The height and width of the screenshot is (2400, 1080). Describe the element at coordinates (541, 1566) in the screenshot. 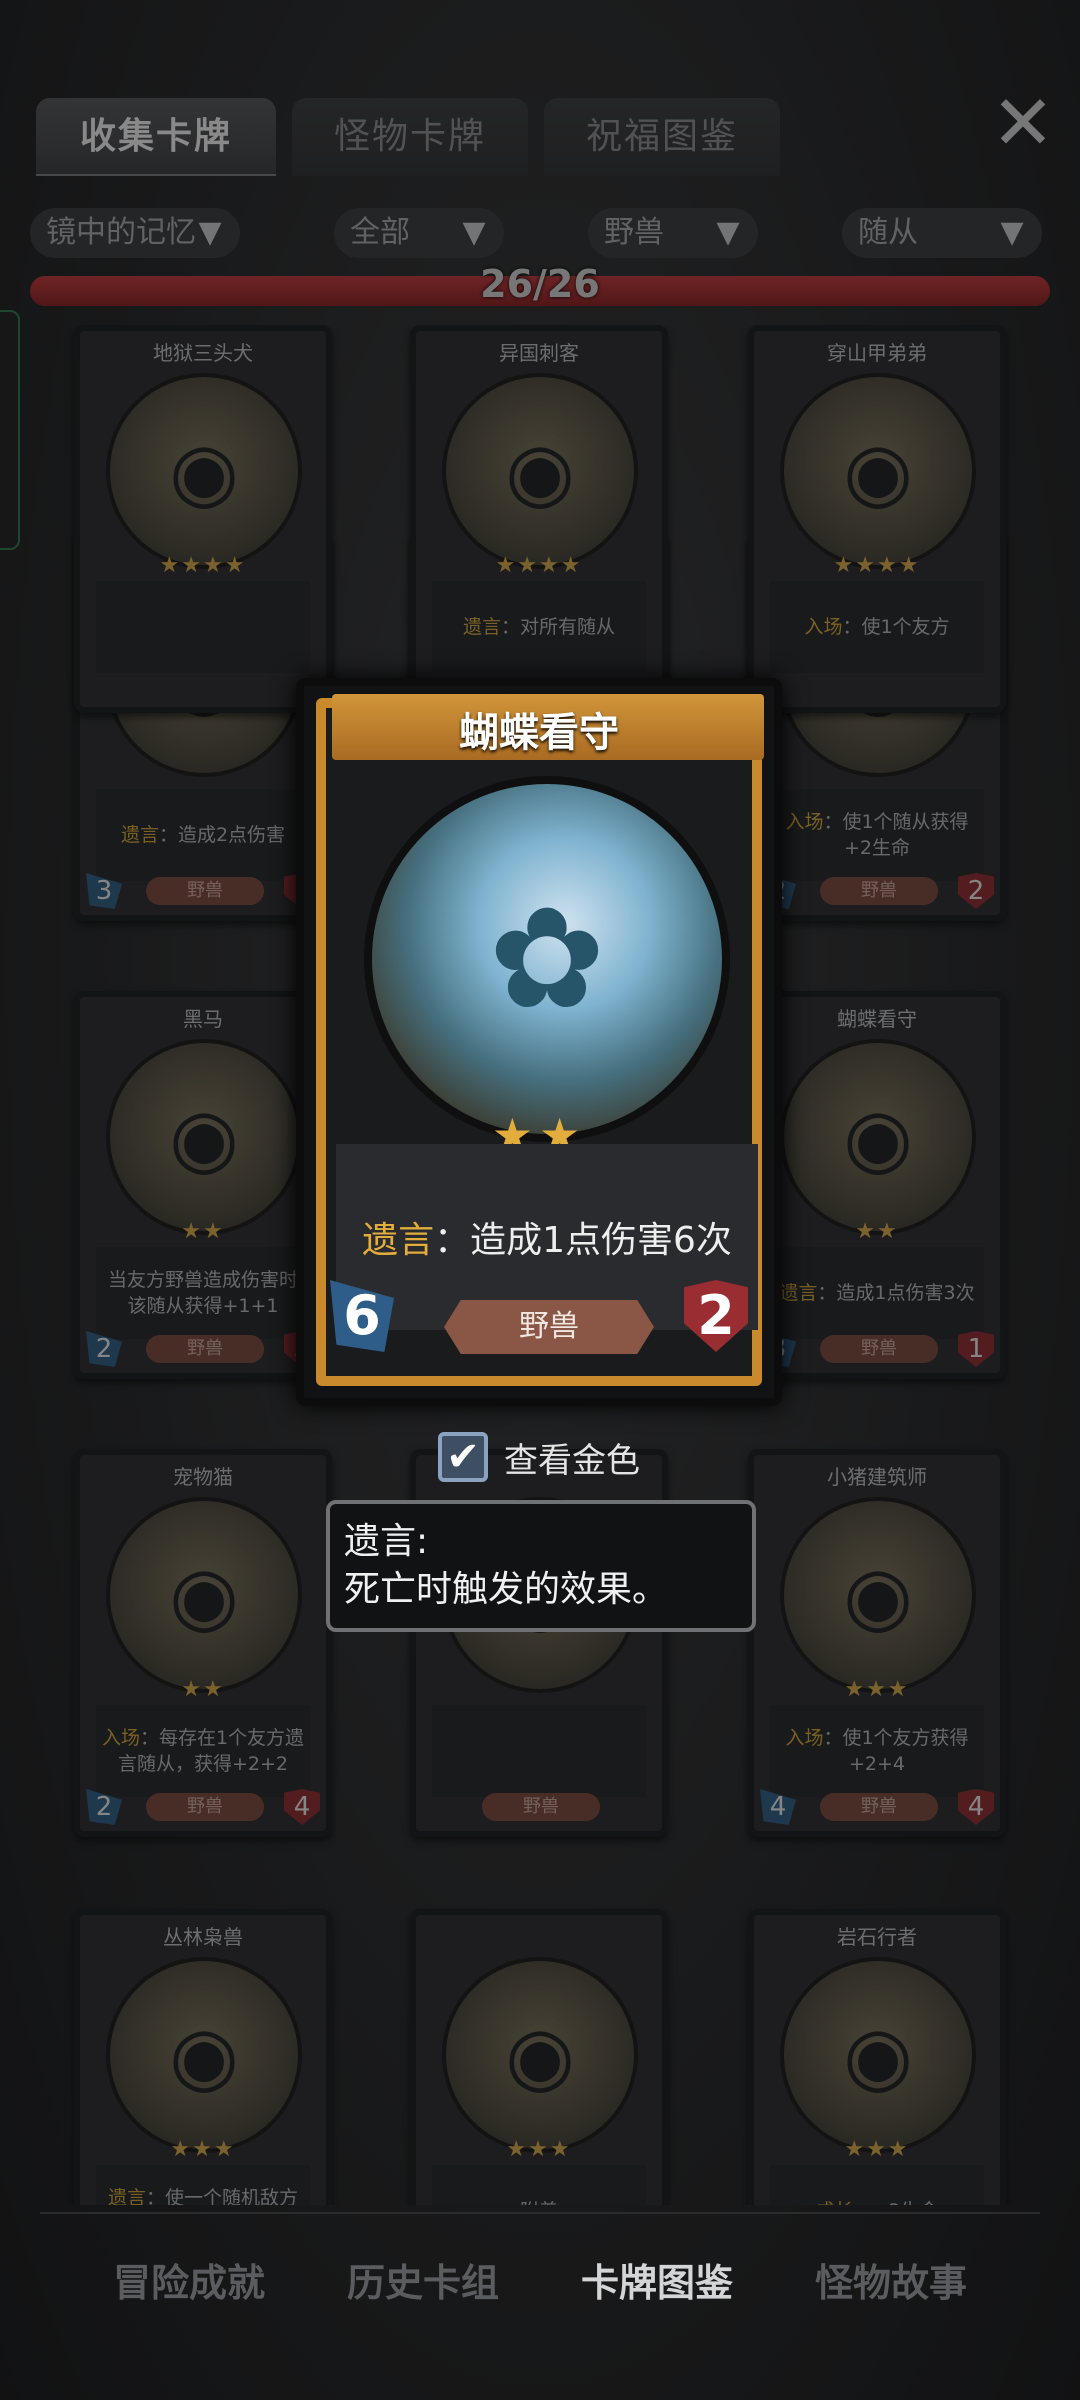

I see `keyword-tooltip: 遗言: 死亡时触发的效果。` at that location.